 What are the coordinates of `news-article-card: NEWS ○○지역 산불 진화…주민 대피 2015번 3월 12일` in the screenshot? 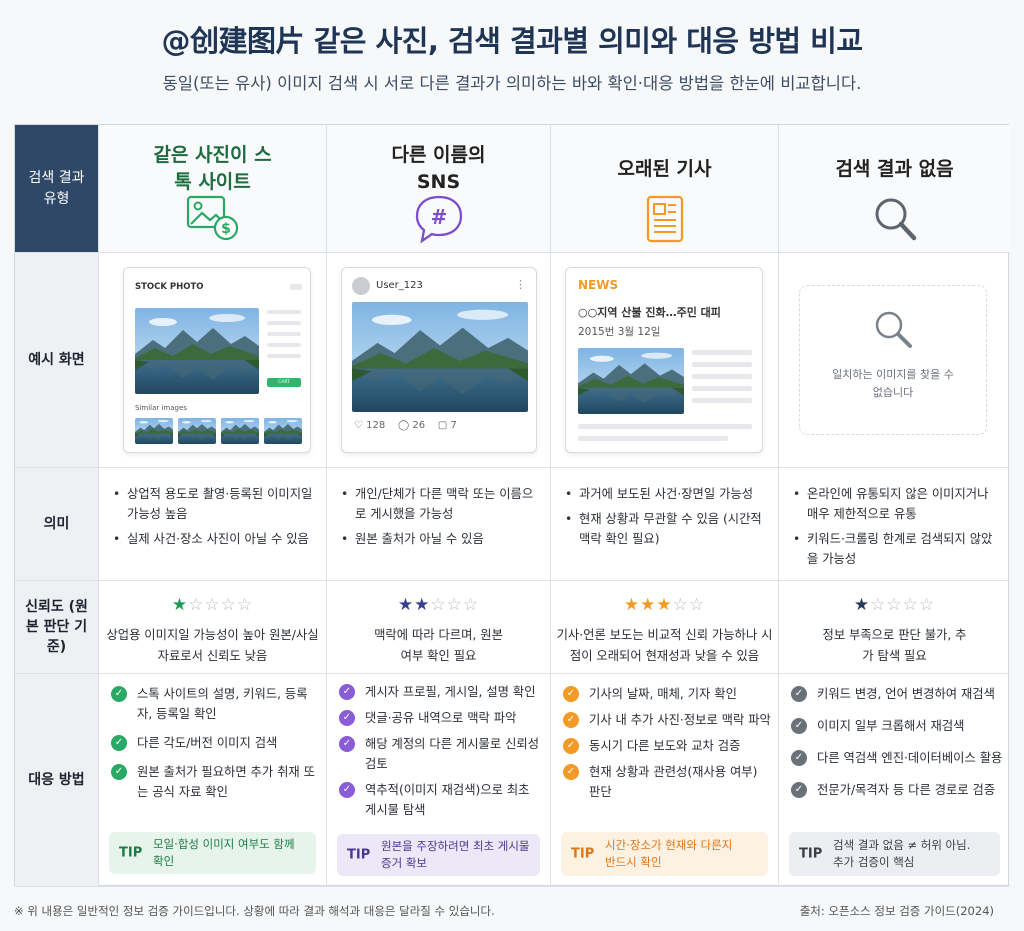 It's located at (664, 360).